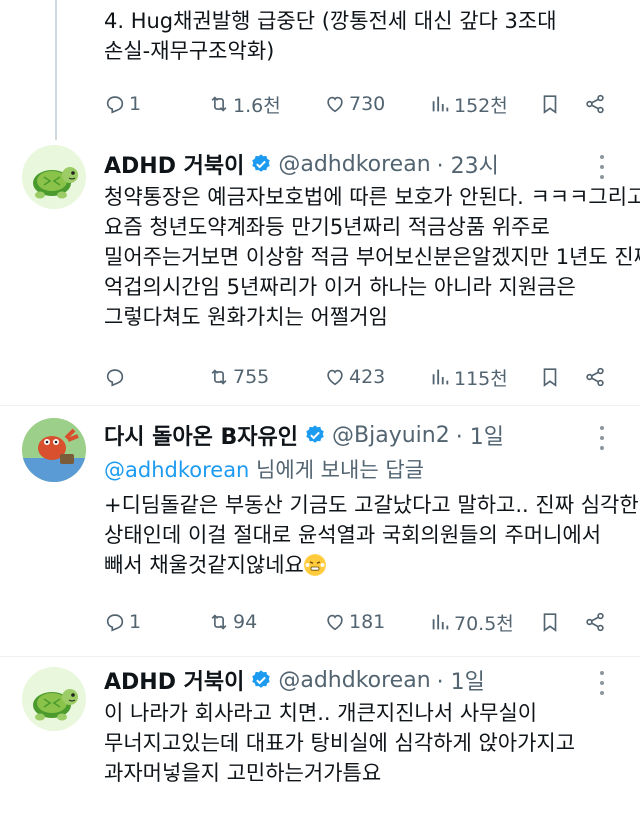 This screenshot has width=640, height=816. What do you see at coordinates (481, 378) in the screenshot?
I see `views-count: 115천` at bounding box center [481, 378].